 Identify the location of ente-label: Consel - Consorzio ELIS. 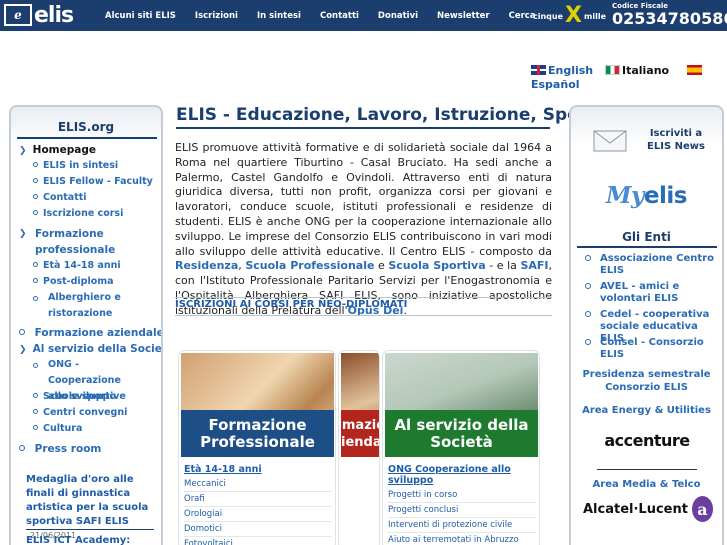
(652, 348).